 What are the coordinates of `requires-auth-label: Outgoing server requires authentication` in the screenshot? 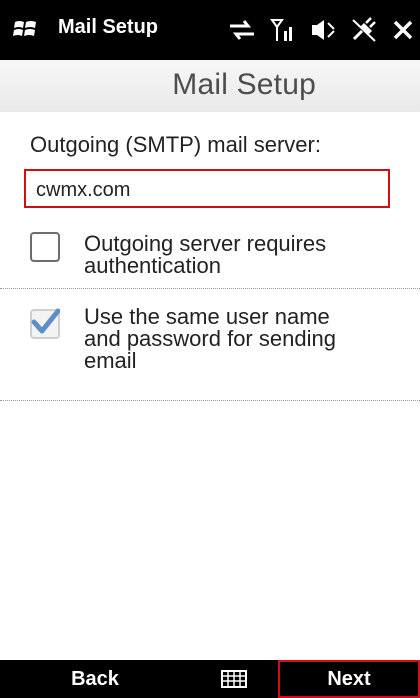 It's located at (244, 255).